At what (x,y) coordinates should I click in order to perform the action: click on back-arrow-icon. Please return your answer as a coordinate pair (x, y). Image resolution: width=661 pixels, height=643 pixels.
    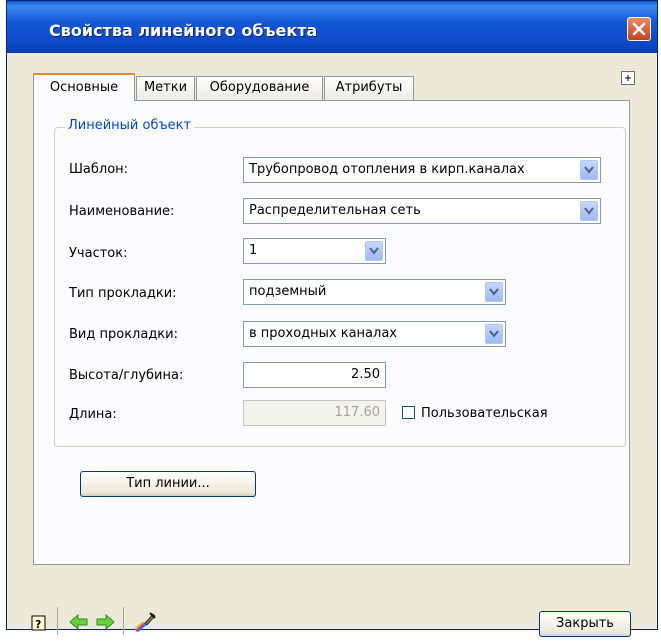
    Looking at the image, I should click on (79, 624).